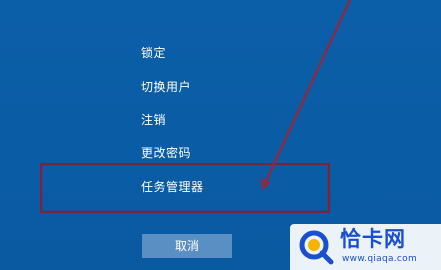 This screenshot has height=270, width=441. I want to click on task-manager-option: 任务管理器, so click(172, 187).